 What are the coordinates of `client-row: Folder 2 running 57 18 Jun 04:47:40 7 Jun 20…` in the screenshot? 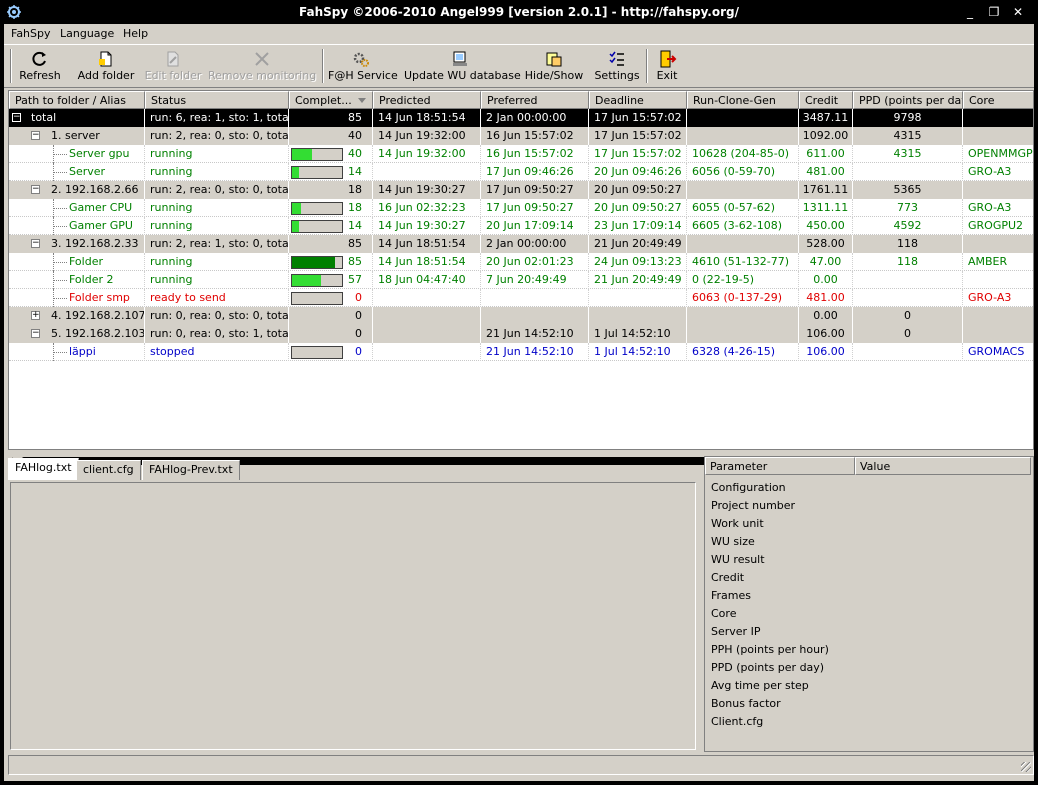 It's located at (521, 280).